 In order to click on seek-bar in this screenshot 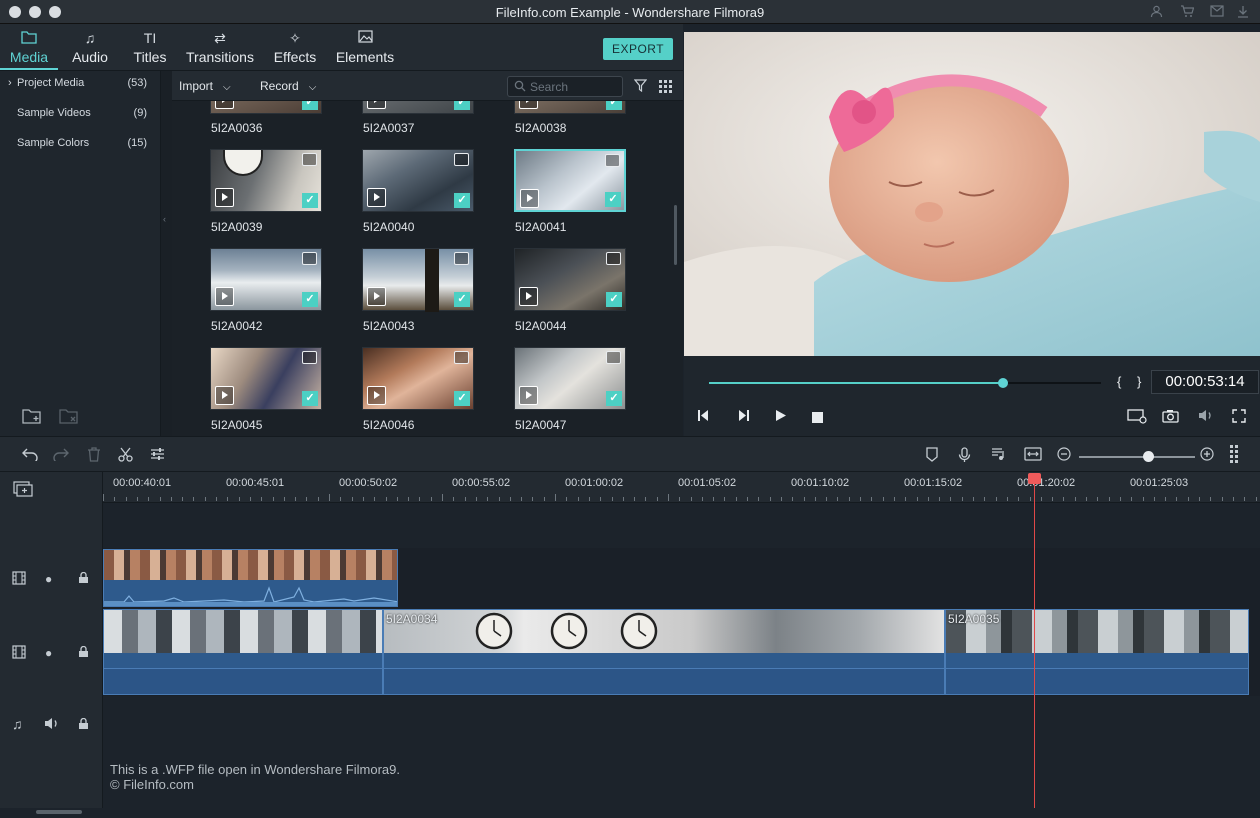, I will do `click(905, 383)`.